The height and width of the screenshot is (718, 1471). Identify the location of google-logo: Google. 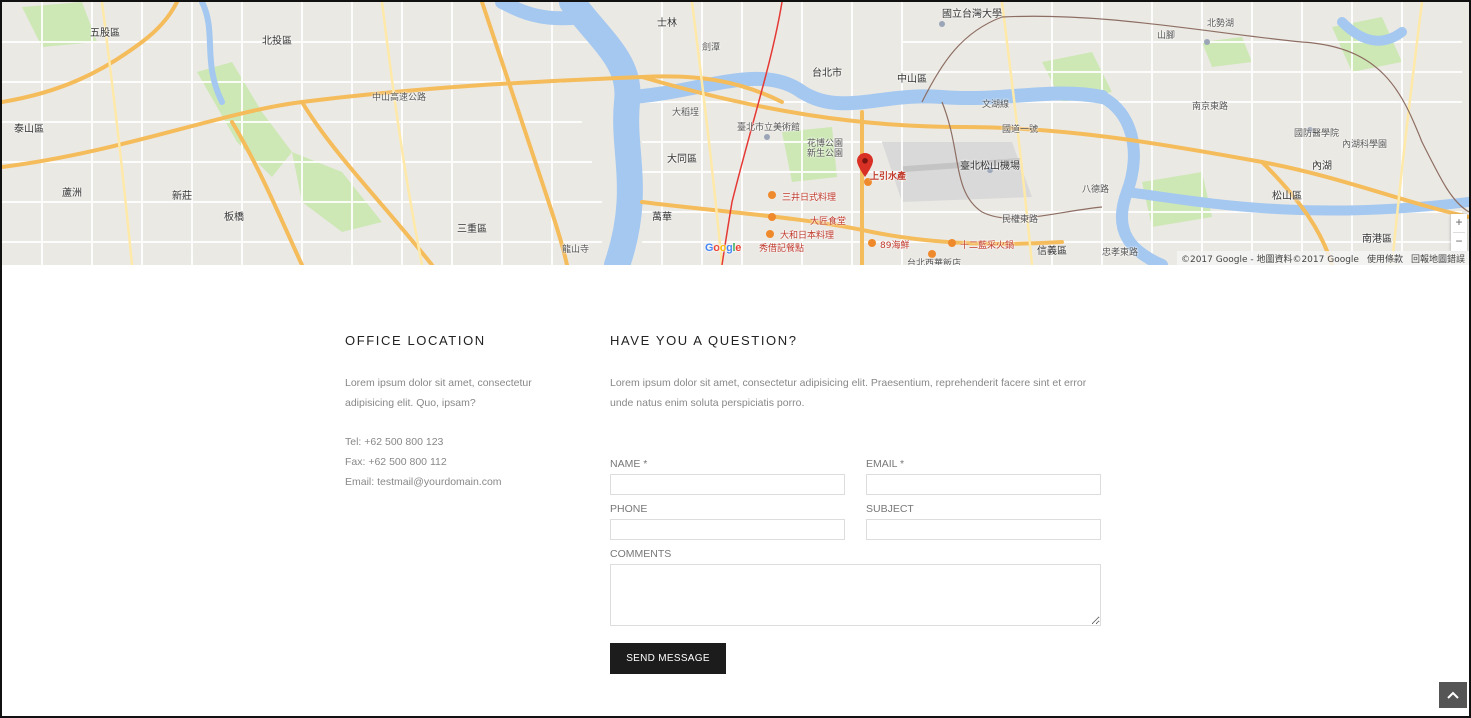
(723, 248).